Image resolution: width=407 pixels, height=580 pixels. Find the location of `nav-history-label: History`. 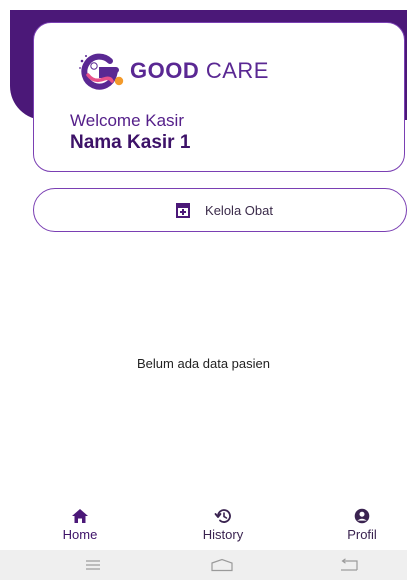

nav-history-label: History is located at coordinates (223, 534).